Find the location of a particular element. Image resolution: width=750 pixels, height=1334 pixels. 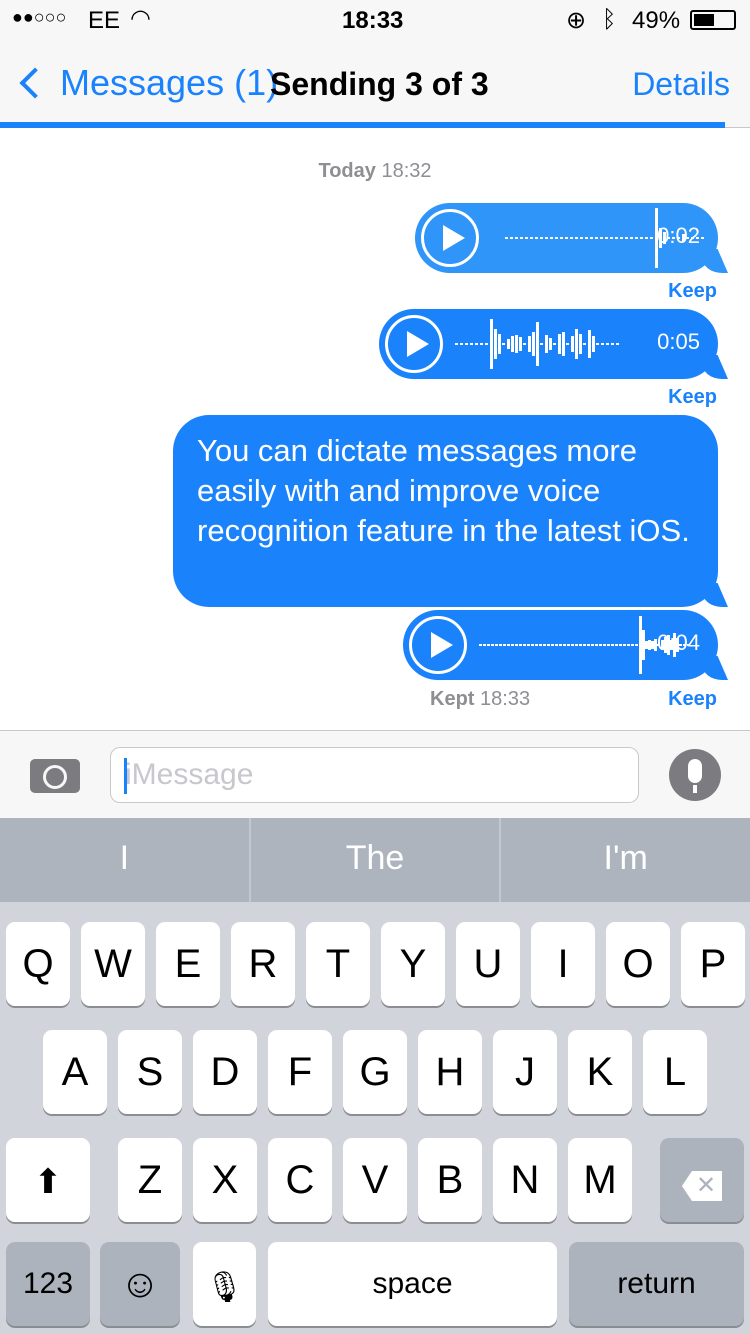

emoji-icon: ☺ is located at coordinates (140, 1284).